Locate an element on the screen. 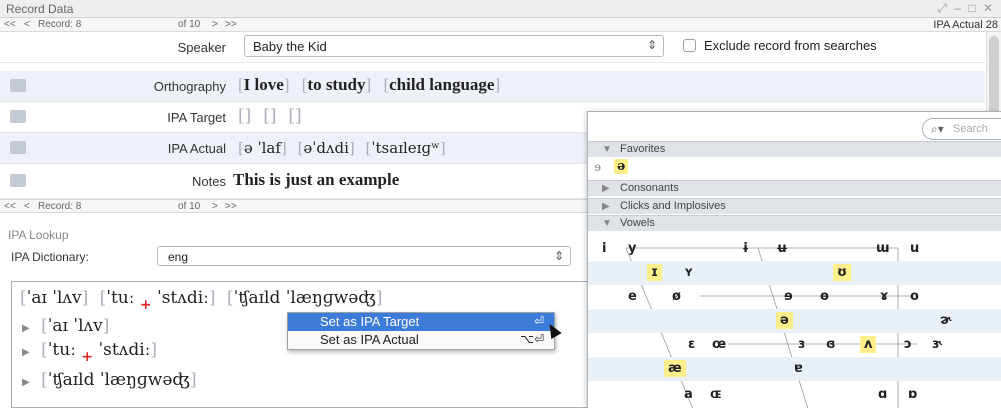 This screenshot has height=408, width=1001. search-placeholder: Search is located at coordinates (970, 129).